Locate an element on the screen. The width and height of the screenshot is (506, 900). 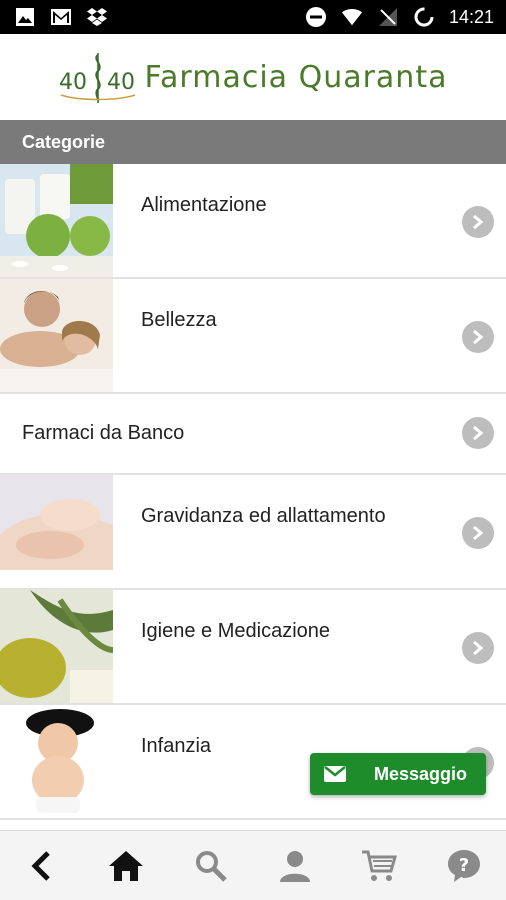
nav-search-button is located at coordinates (211, 866).